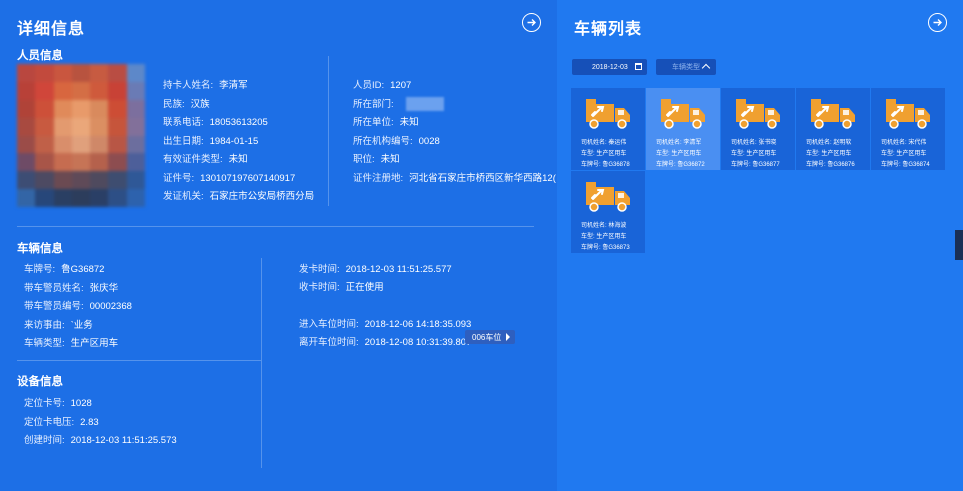 The width and height of the screenshot is (963, 491). What do you see at coordinates (319, 287) in the screenshot?
I see `vehicle-time-label: 收卡时间:` at bounding box center [319, 287].